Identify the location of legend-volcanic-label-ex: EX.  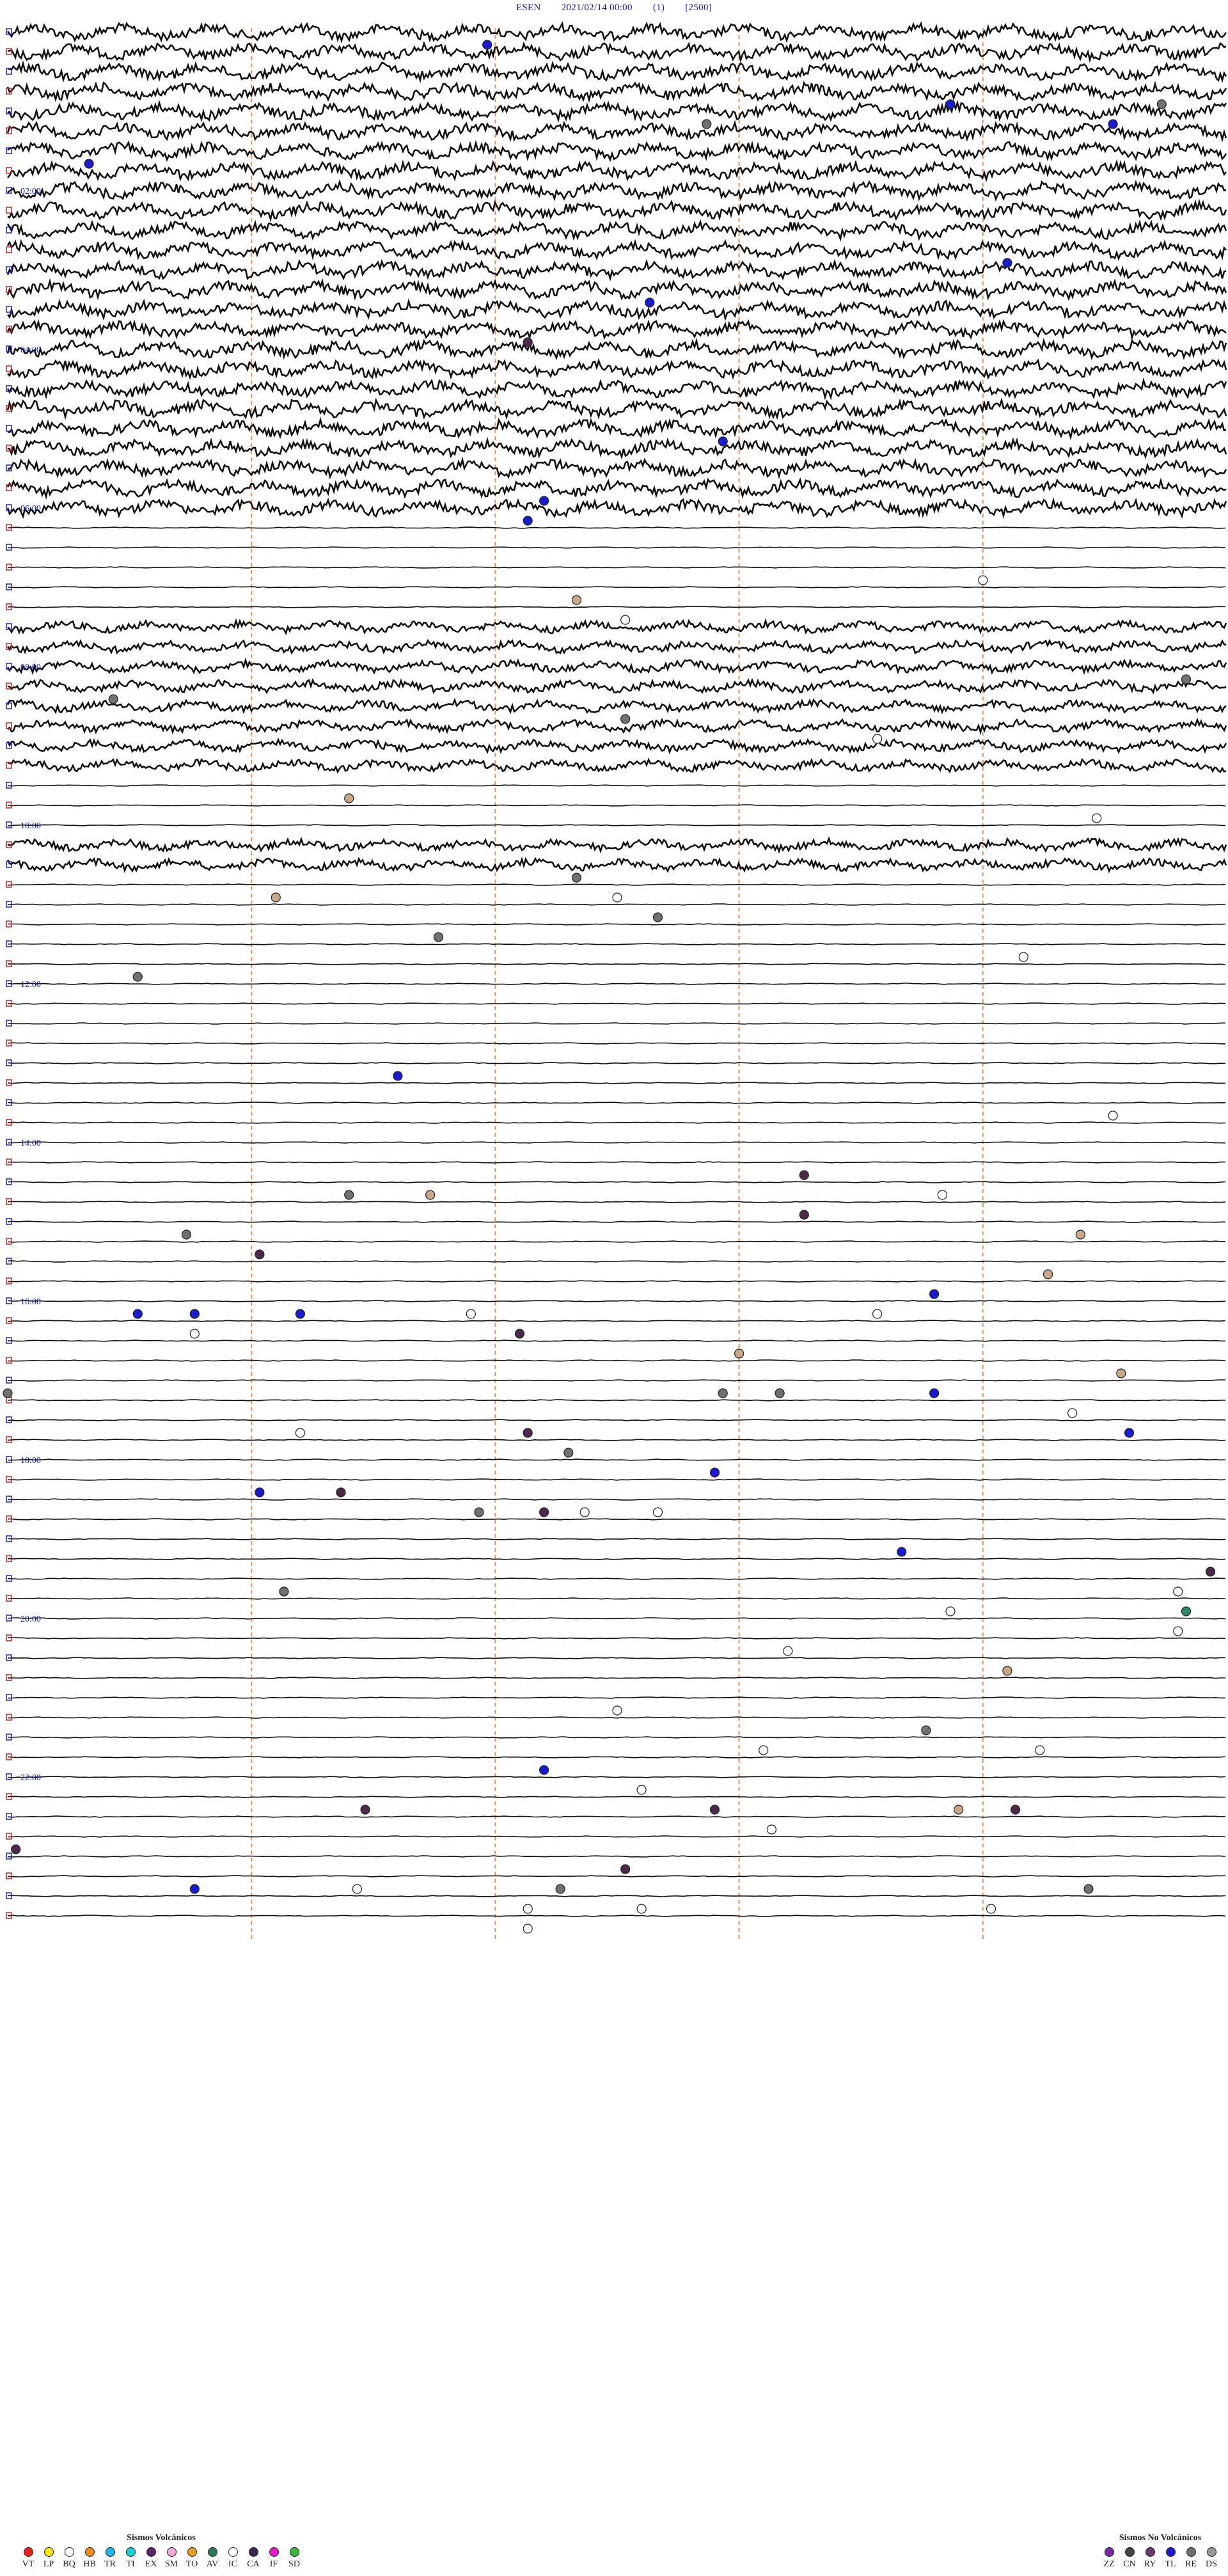
(151, 2564).